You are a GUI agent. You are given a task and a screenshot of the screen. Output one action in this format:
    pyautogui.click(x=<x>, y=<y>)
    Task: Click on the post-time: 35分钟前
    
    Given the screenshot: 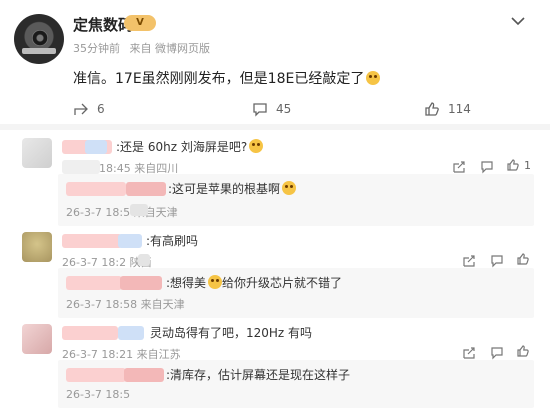 What is the action you would take?
    pyautogui.click(x=96, y=48)
    